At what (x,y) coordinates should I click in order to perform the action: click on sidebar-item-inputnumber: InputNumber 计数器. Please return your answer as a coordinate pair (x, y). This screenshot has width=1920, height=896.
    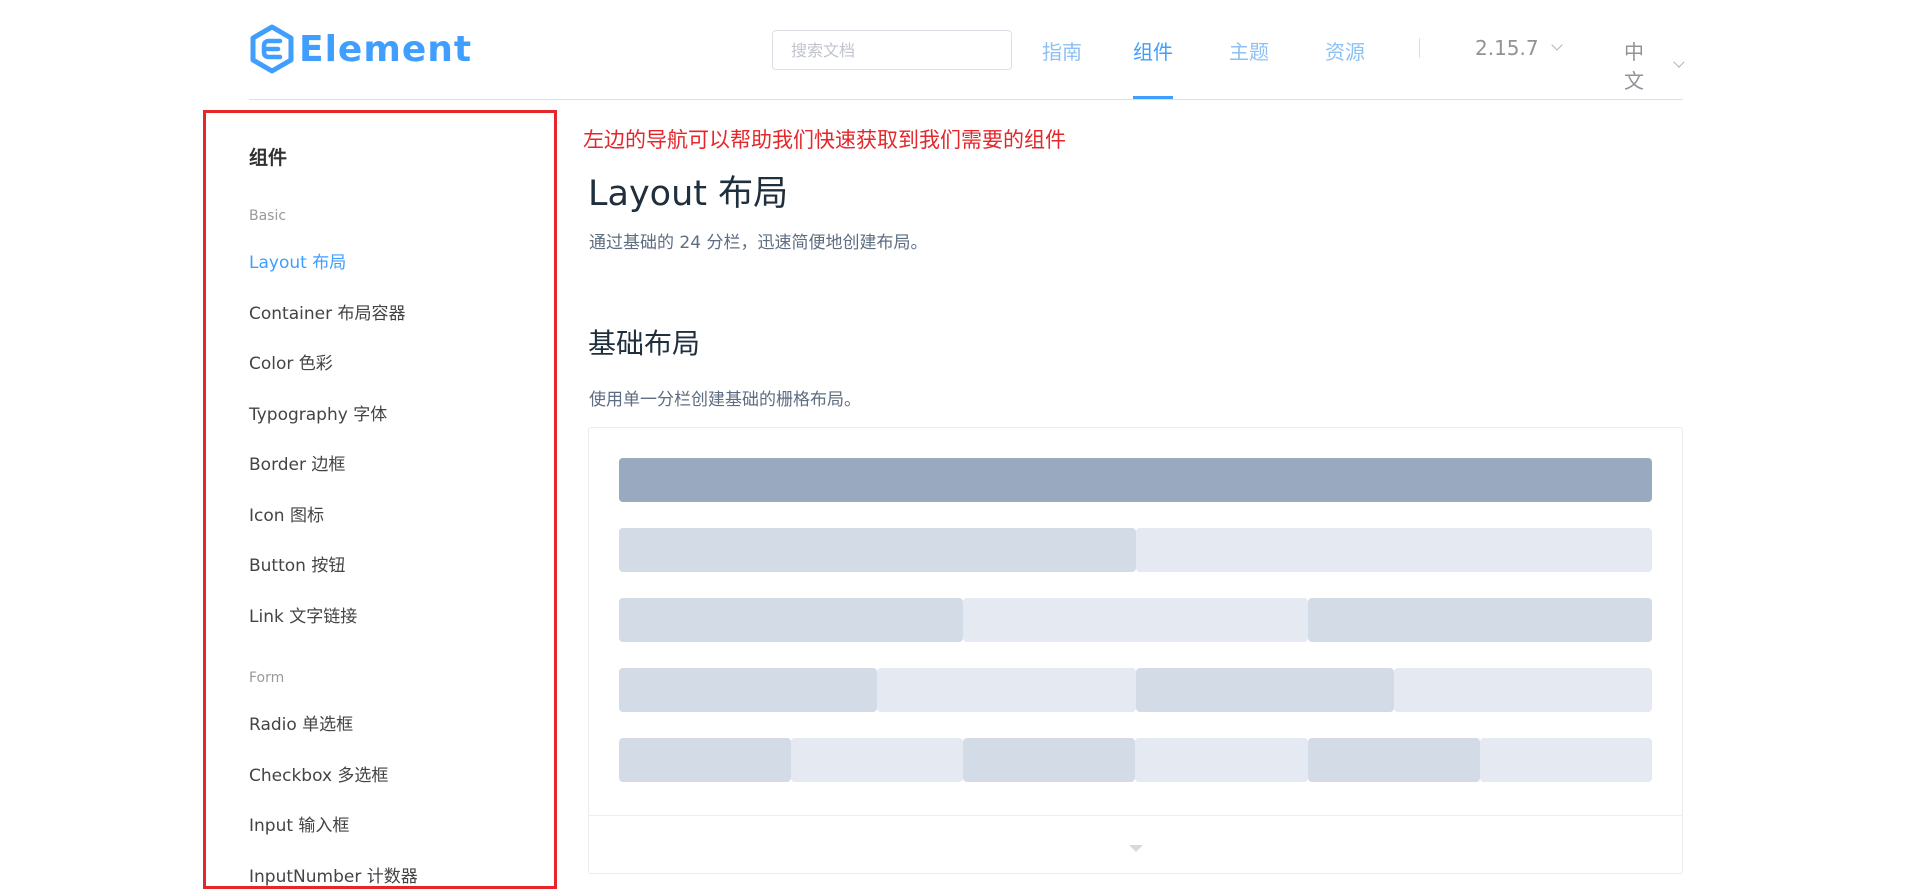
    Looking at the image, I should click on (333, 874).